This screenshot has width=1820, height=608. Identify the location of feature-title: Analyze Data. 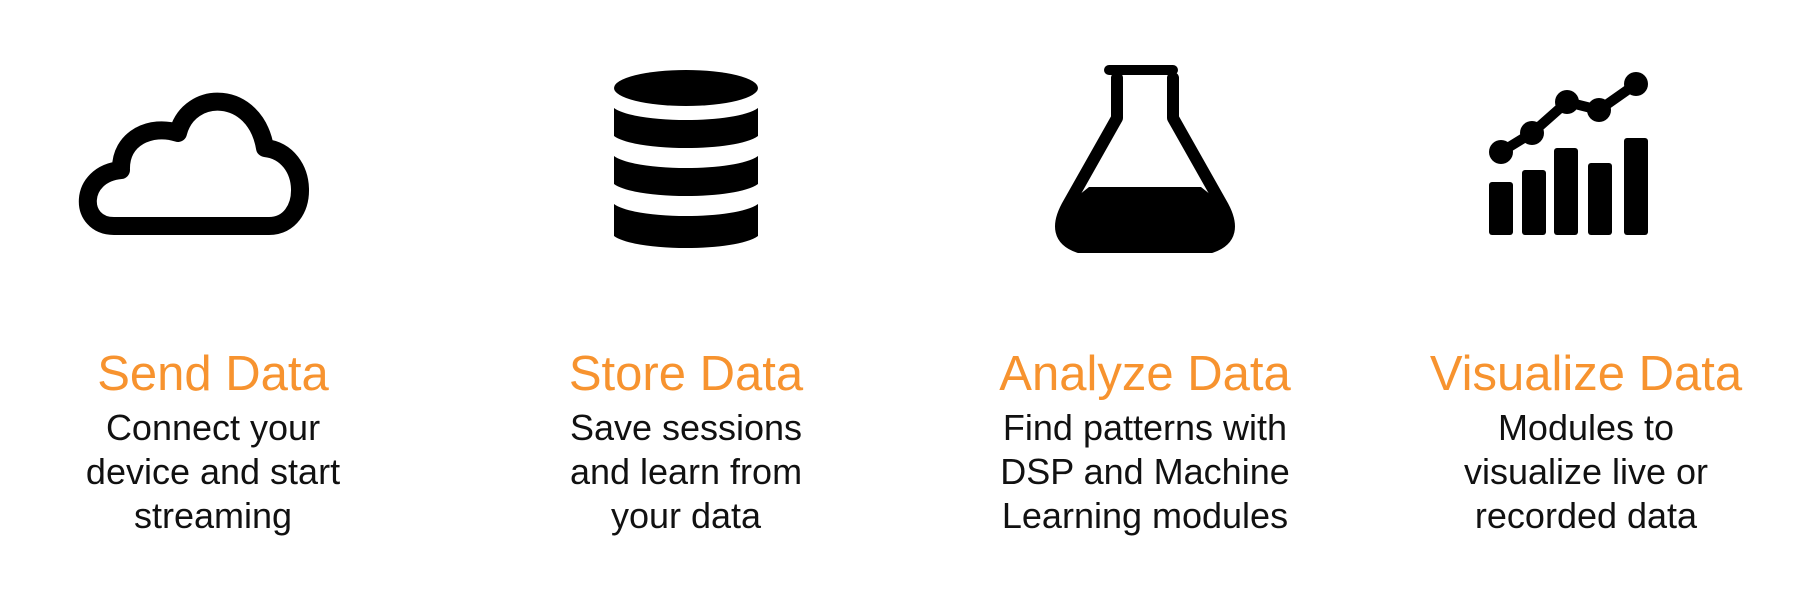
(1145, 374).